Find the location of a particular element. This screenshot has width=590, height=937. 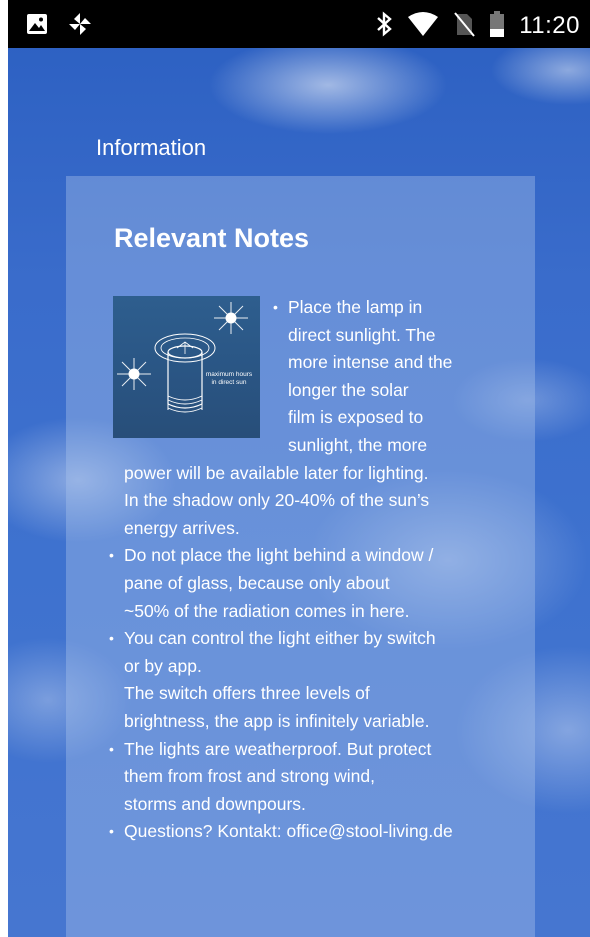

image-label-line2: in direct sun is located at coordinates (228, 382).